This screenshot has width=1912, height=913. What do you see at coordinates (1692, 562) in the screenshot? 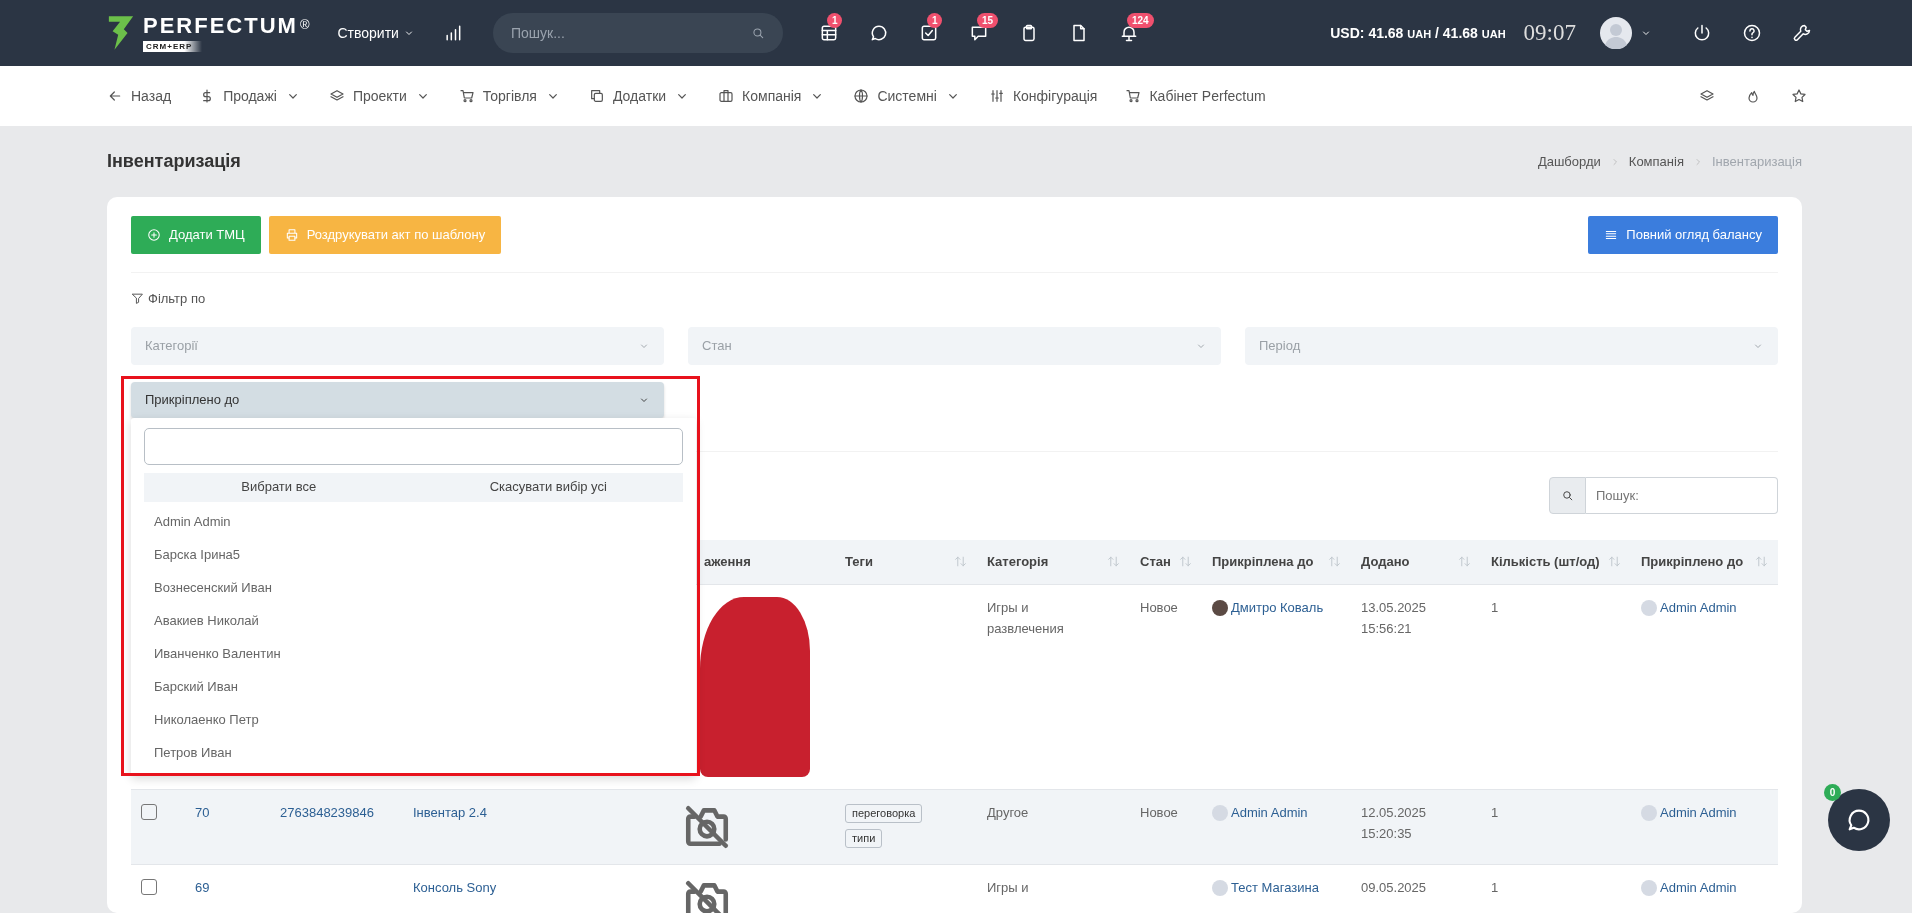
I see `column-header: Прикріплено до` at bounding box center [1692, 562].